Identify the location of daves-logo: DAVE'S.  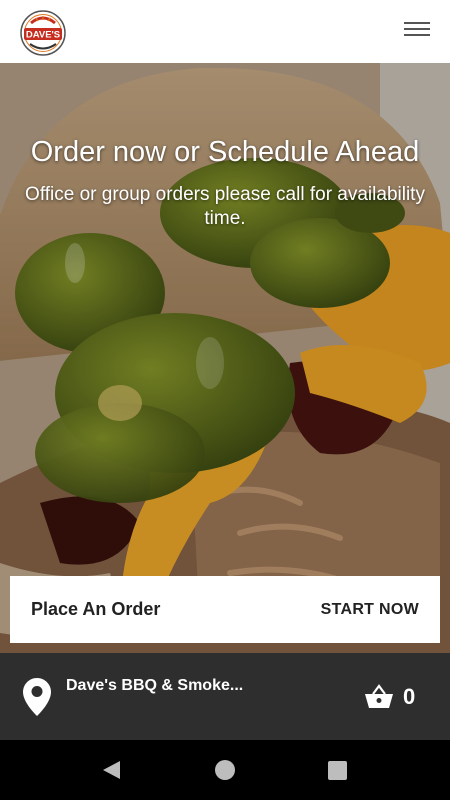
(43, 33).